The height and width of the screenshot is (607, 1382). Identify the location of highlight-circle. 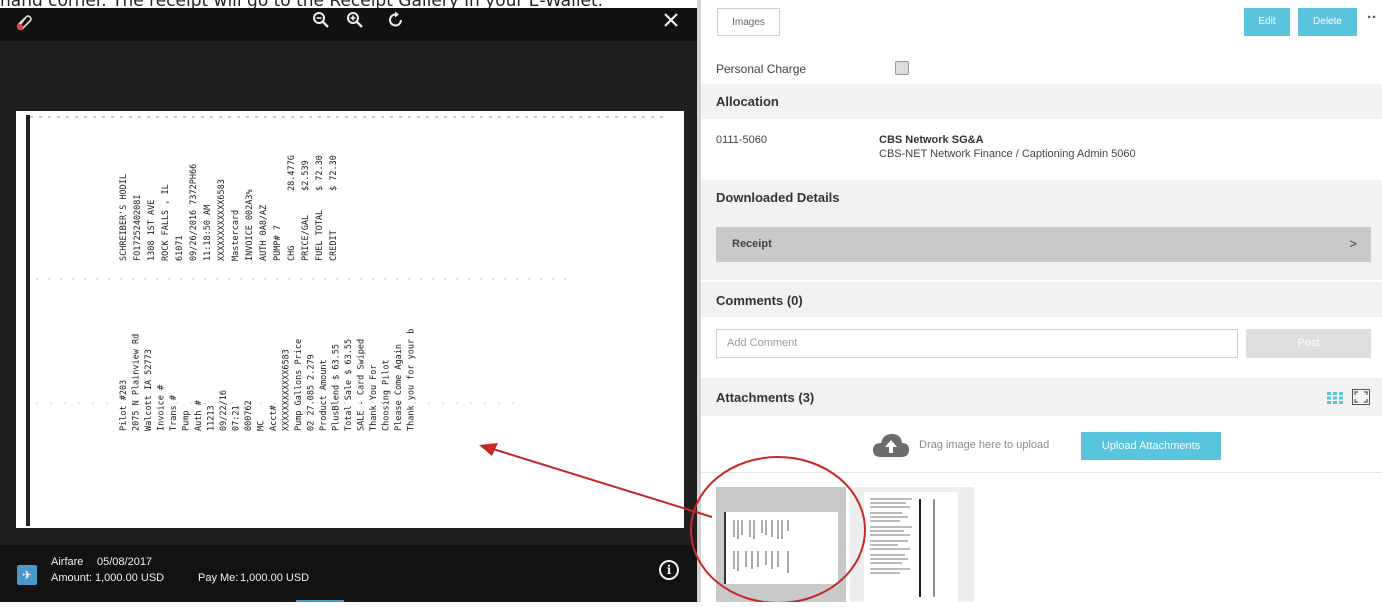
(778, 529).